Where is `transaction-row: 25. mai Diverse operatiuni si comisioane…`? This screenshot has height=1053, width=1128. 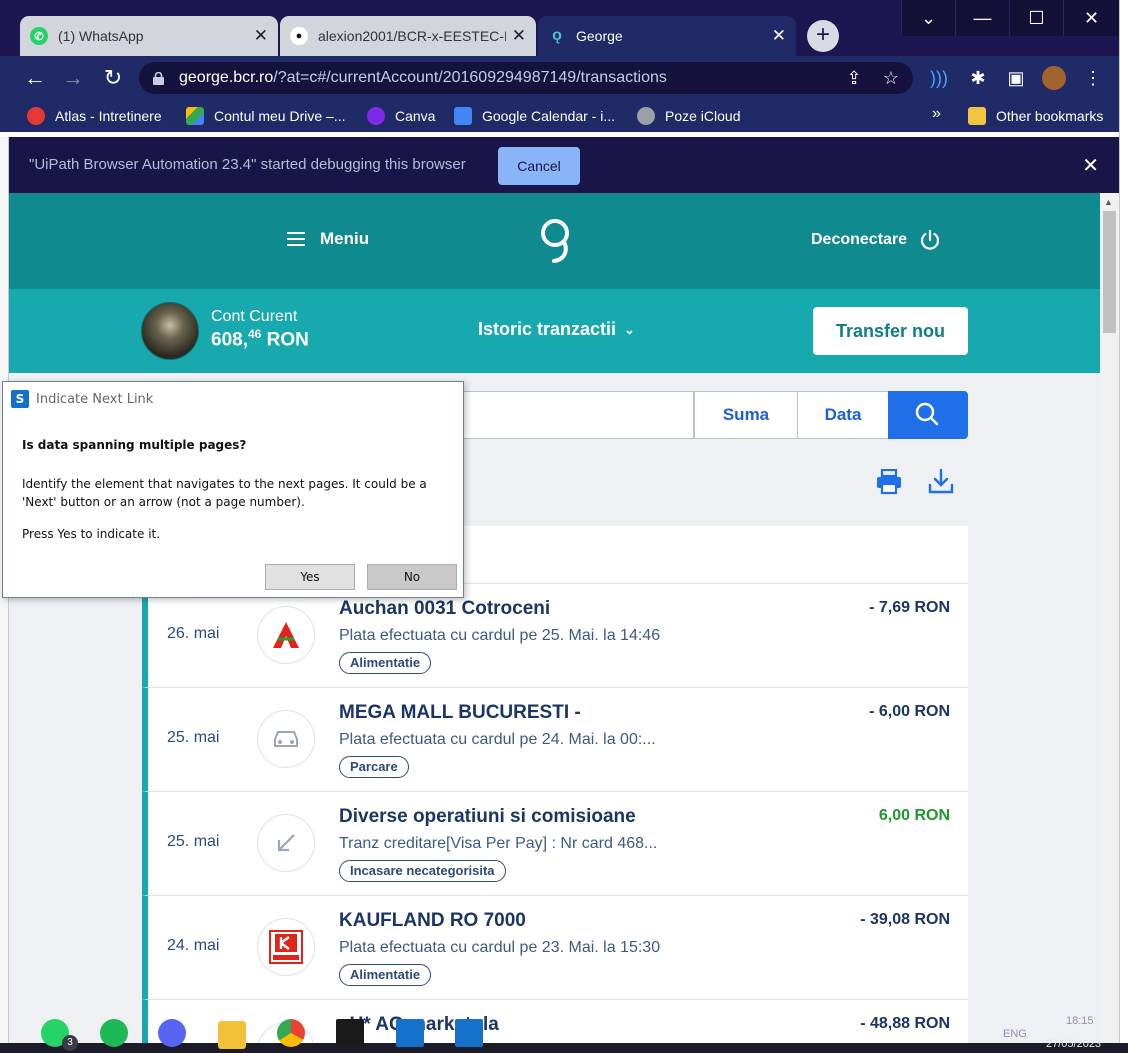 transaction-row: 25. mai Diverse operatiuni si comisioane… is located at coordinates (555, 844).